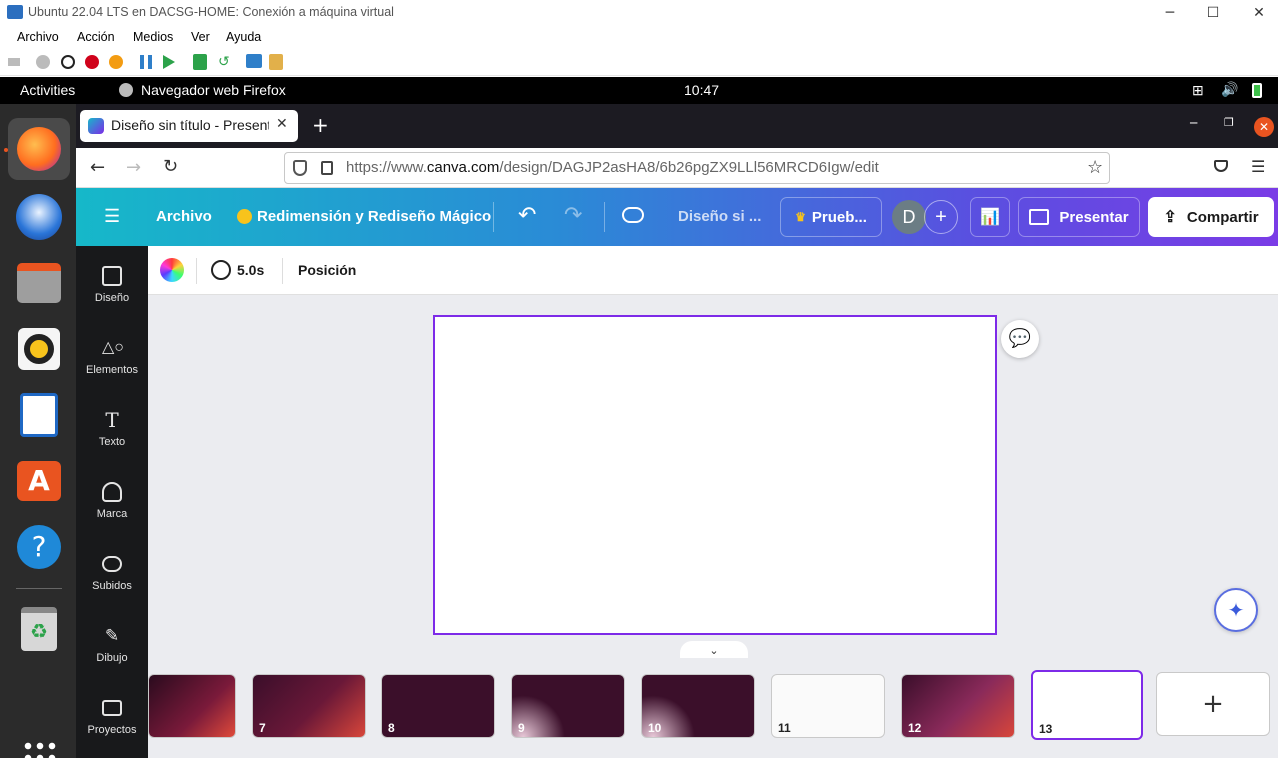  What do you see at coordinates (282, 124) in the screenshot?
I see `tab-close-icon: ✕` at bounding box center [282, 124].